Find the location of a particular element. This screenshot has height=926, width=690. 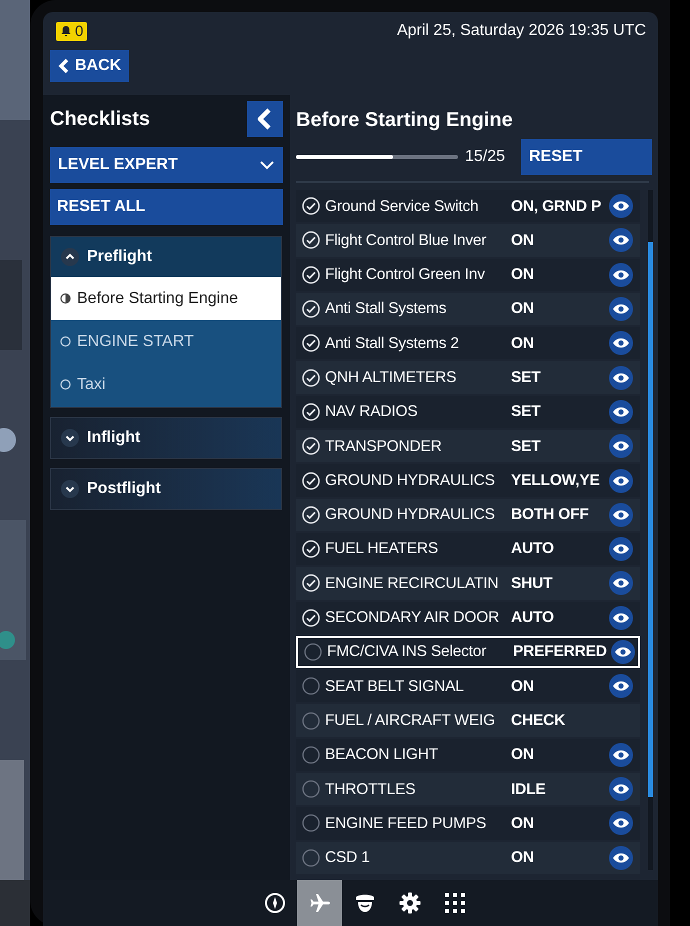

group-header: Postflight is located at coordinates (166, 489).